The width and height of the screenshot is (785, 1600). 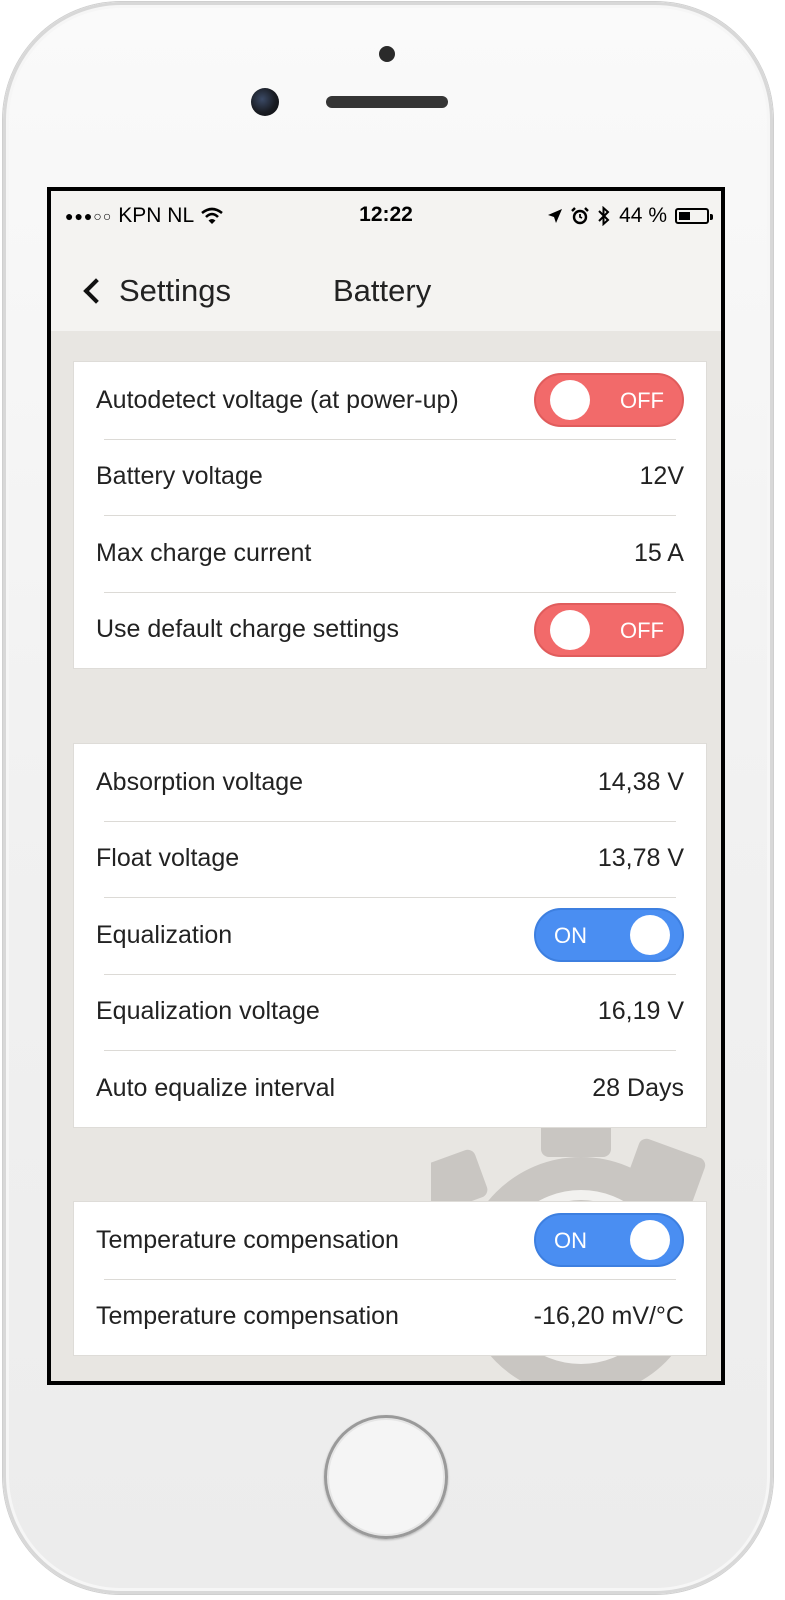 What do you see at coordinates (609, 400) in the screenshot?
I see `autodetect-voltage-toggle: OFF` at bounding box center [609, 400].